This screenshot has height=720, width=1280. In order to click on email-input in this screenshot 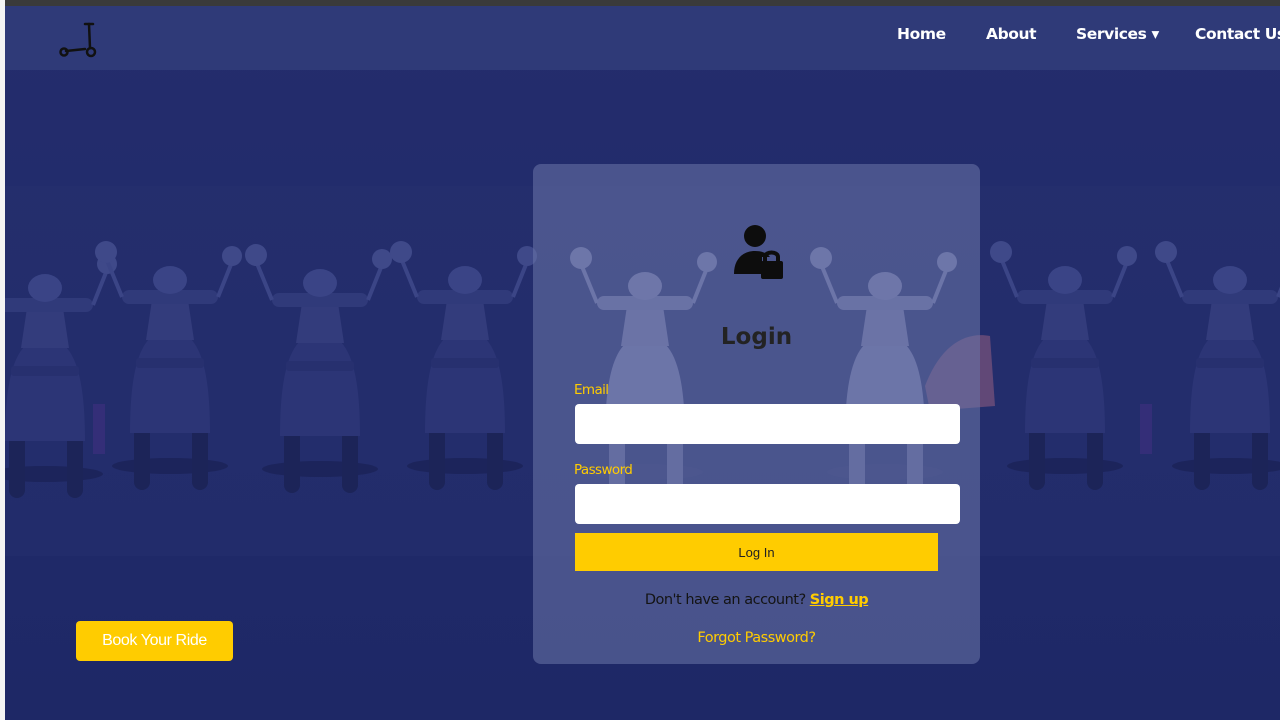, I will do `click(767, 424)`.